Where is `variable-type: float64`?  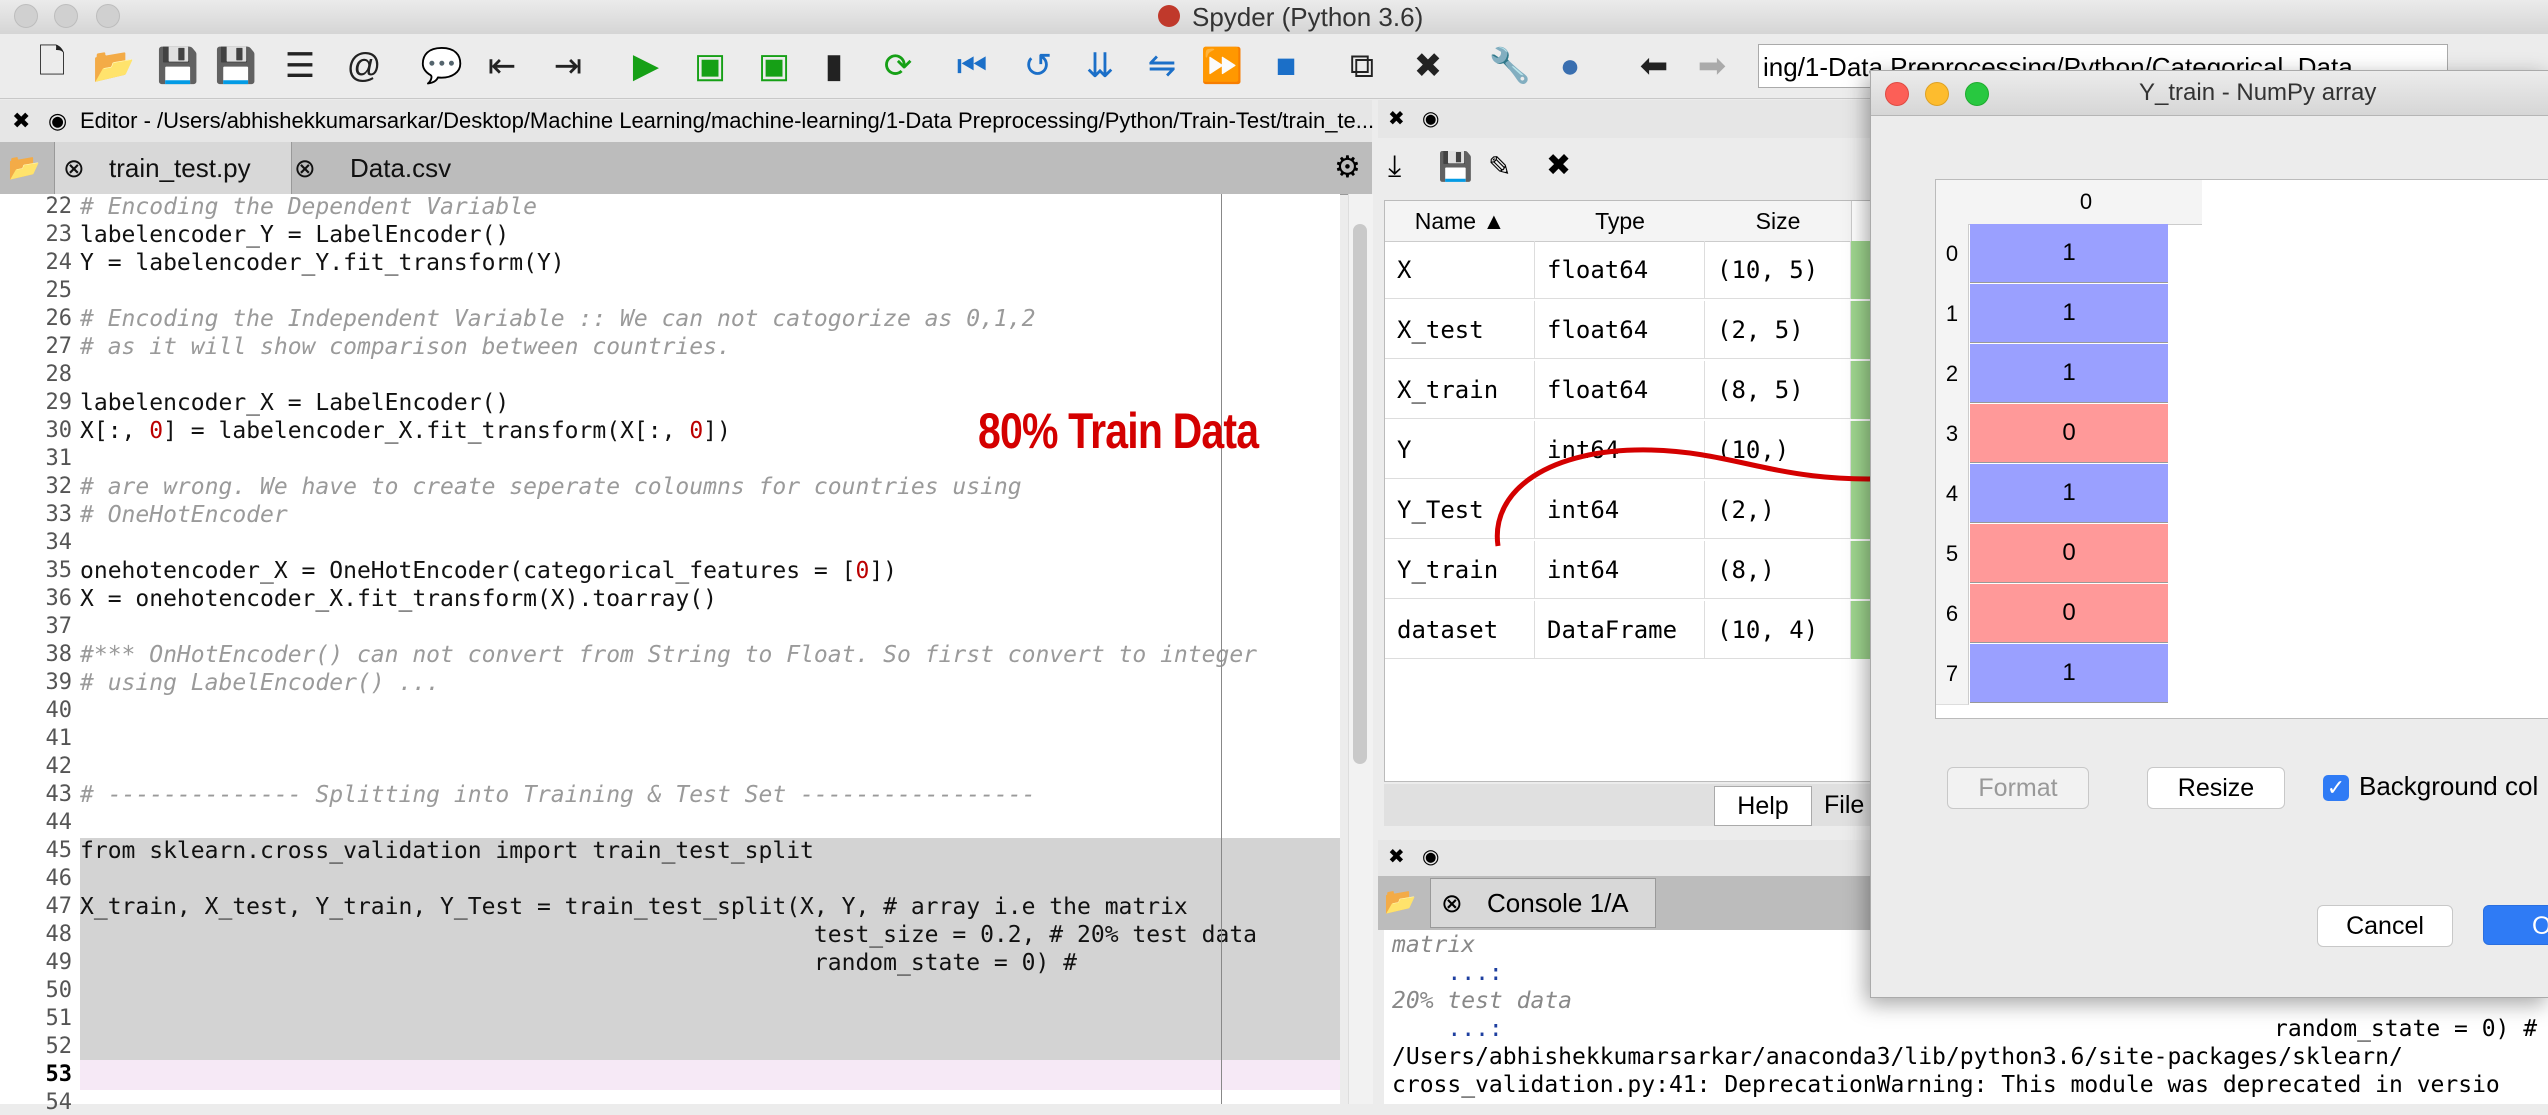
variable-type: float64 is located at coordinates (1620, 390).